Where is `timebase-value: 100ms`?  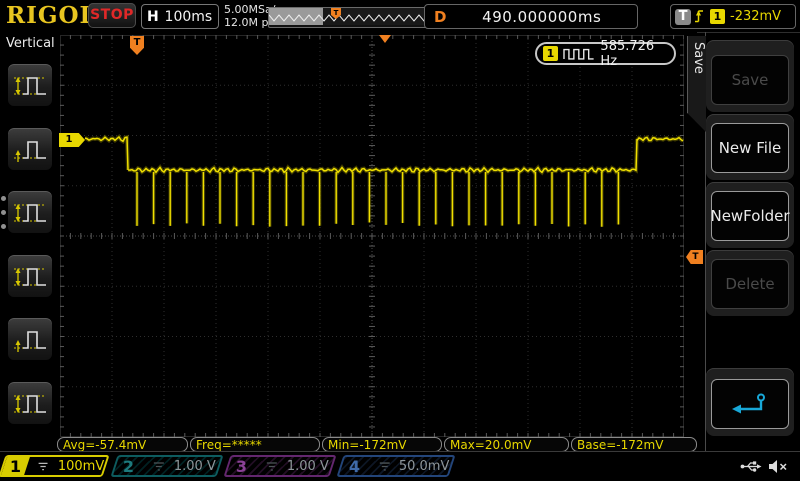
timebase-value: 100ms is located at coordinates (188, 16).